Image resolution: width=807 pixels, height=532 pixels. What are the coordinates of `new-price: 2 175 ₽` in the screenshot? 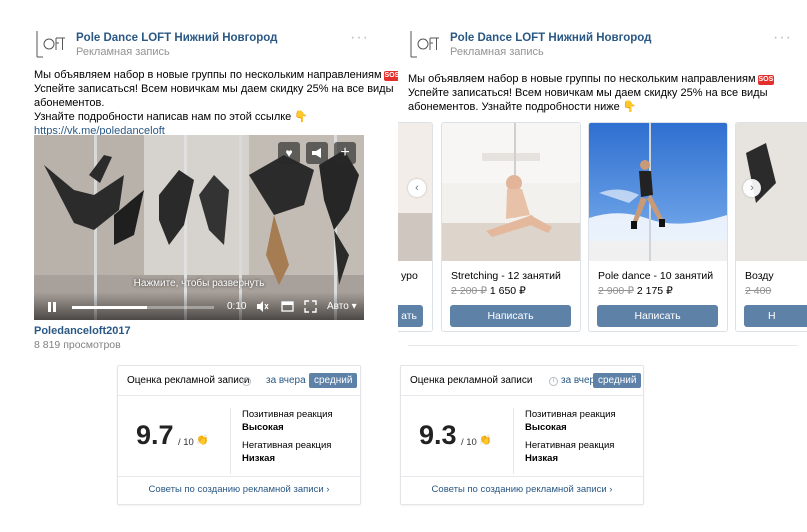 It's located at (654, 291).